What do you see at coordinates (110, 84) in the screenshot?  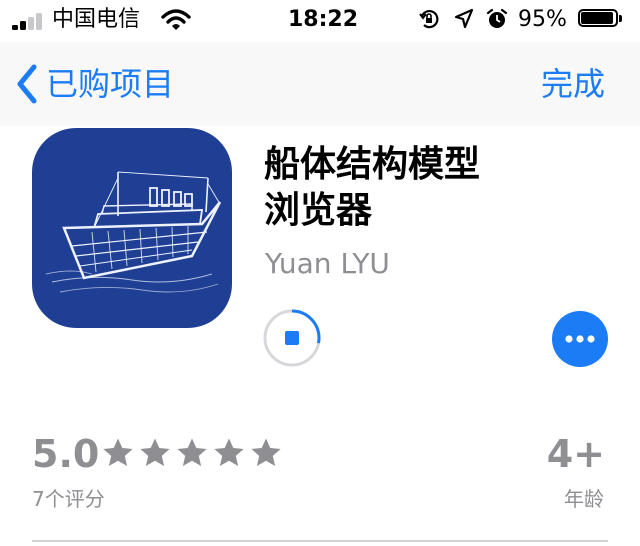 I see `back-button-label: 已购项目` at bounding box center [110, 84].